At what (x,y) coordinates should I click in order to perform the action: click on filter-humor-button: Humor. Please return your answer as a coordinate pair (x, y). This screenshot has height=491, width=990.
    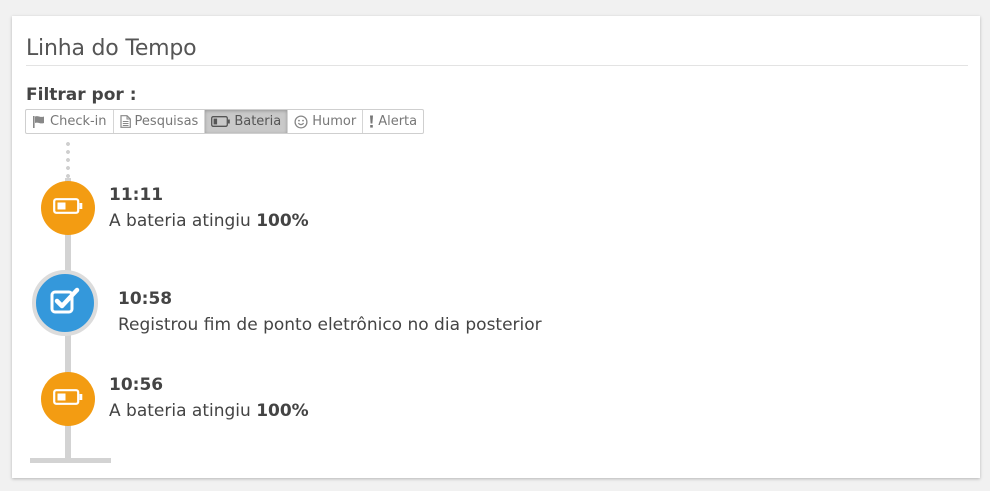
    Looking at the image, I should click on (326, 121).